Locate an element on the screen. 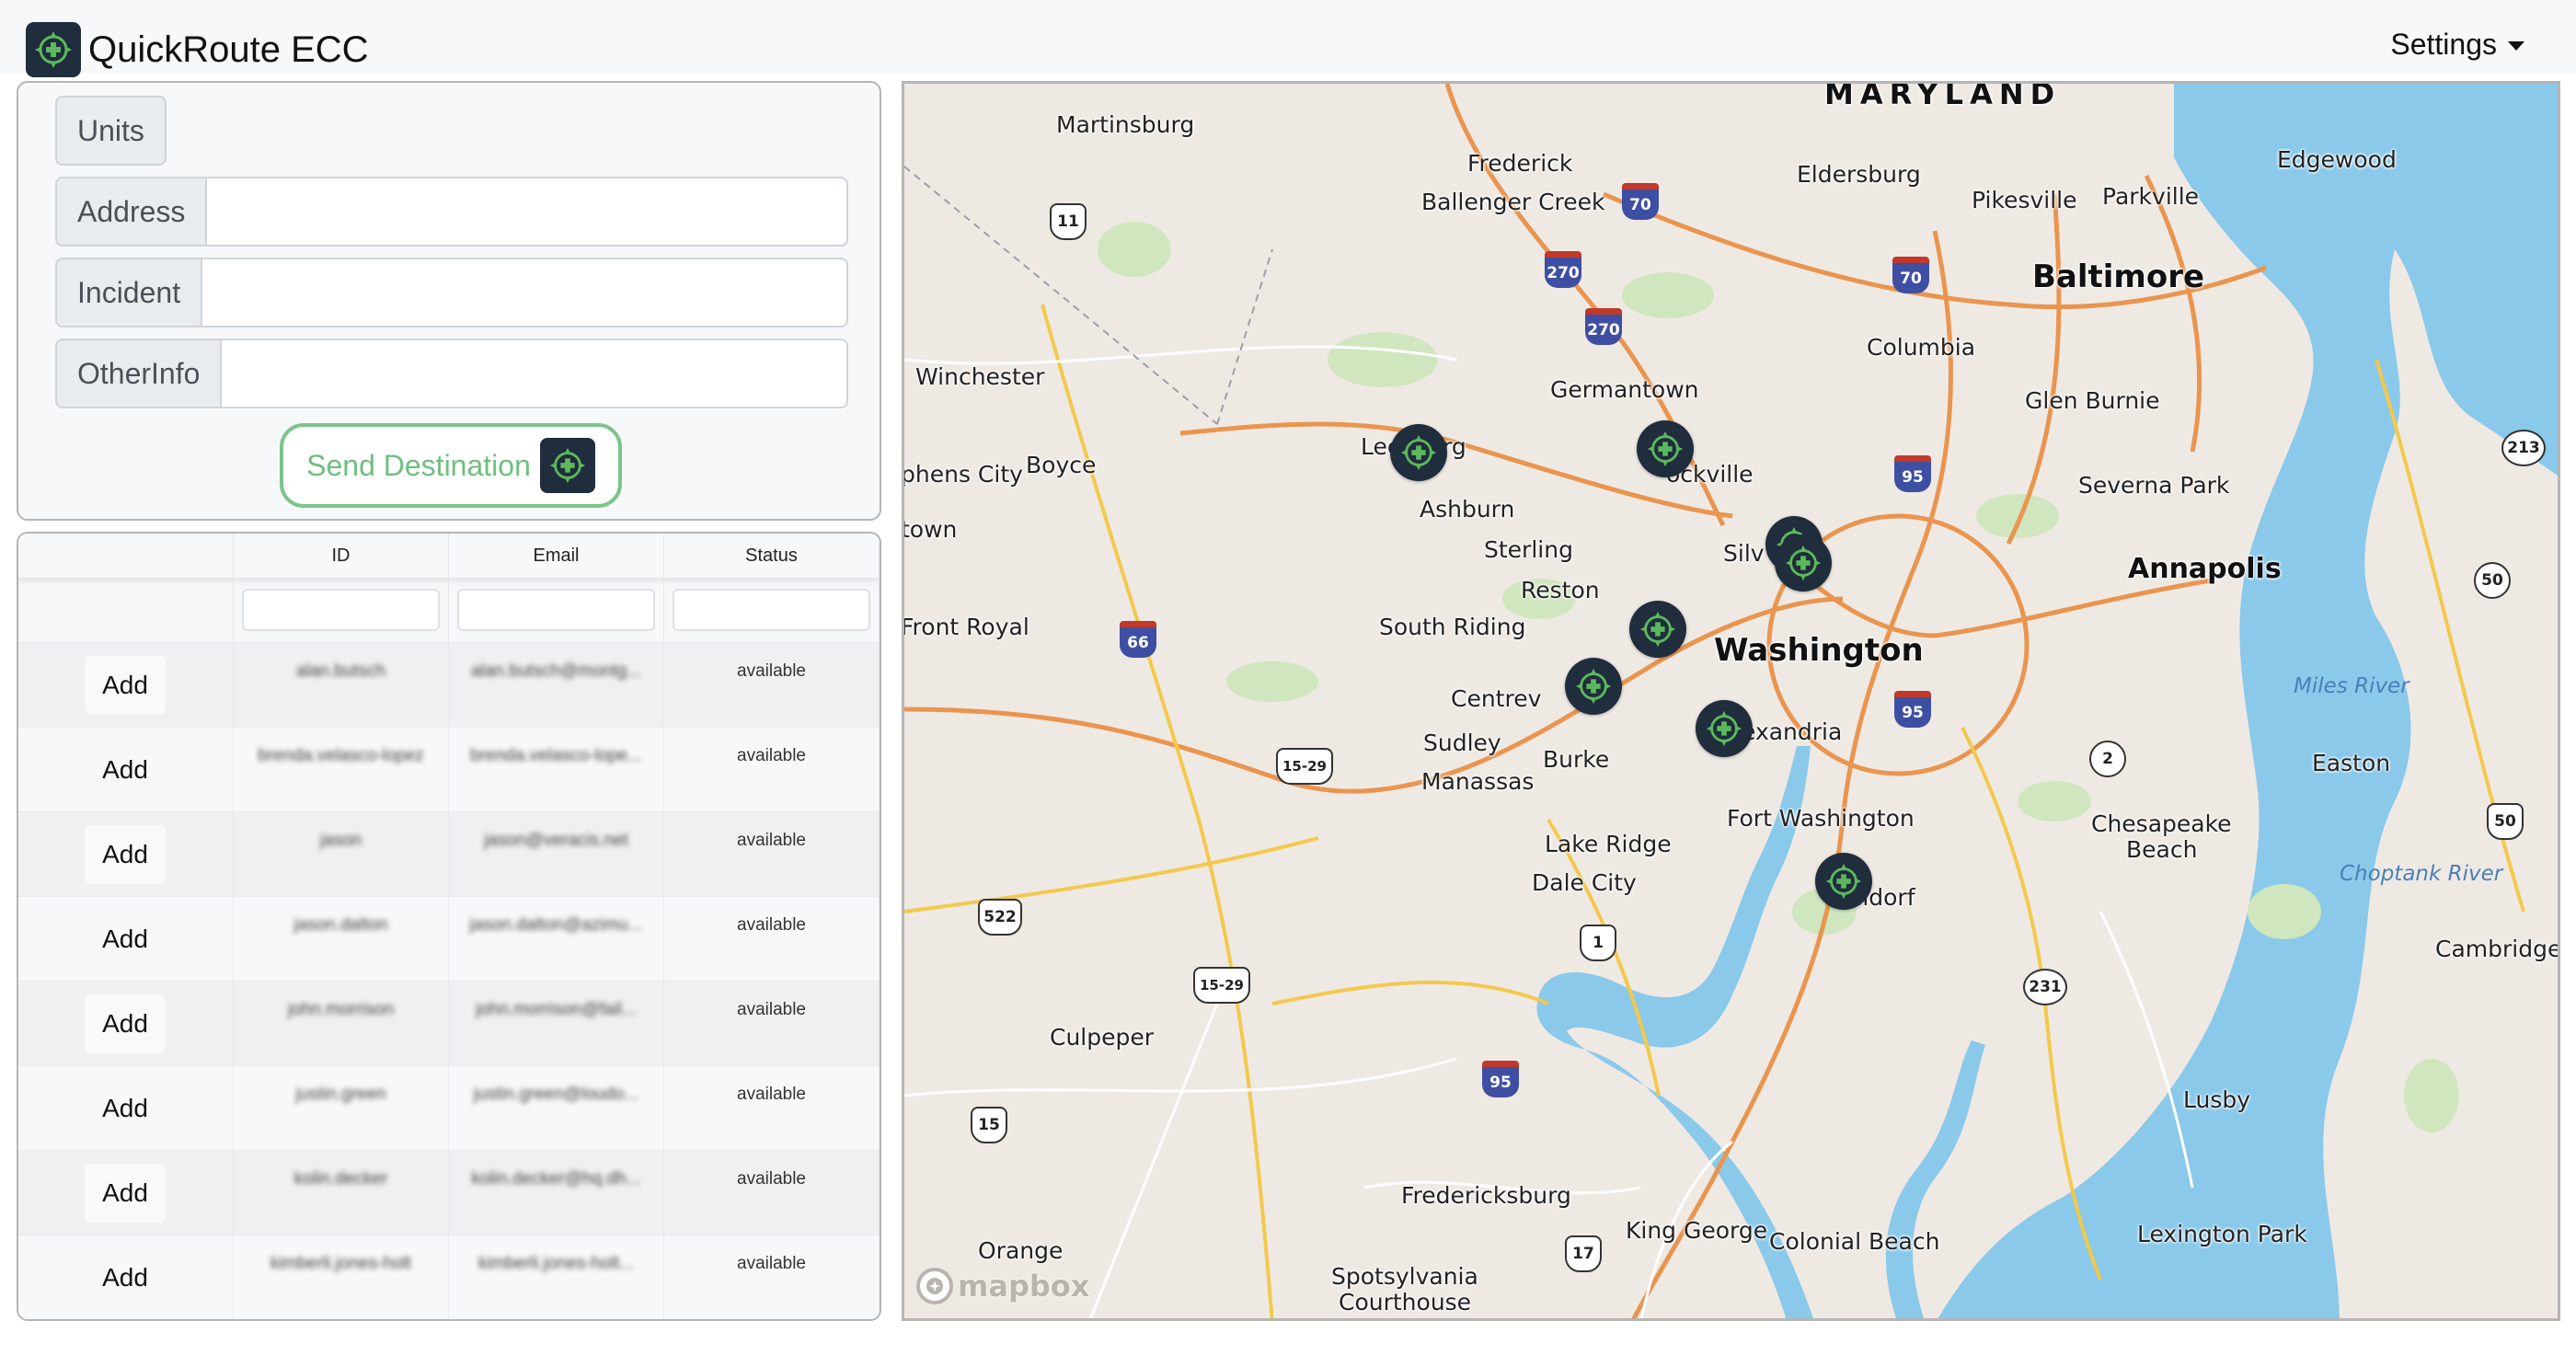 The image size is (2576, 1367). label-beach: Beach is located at coordinates (2162, 850).